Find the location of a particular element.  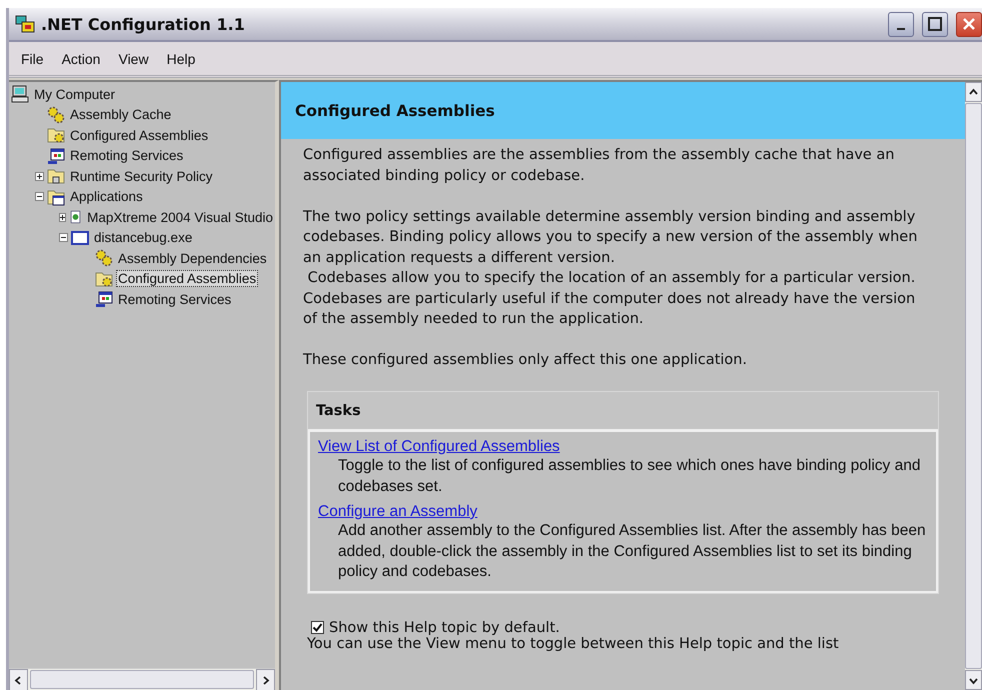

tree-item: Runtime Security Policy is located at coordinates (141, 176).